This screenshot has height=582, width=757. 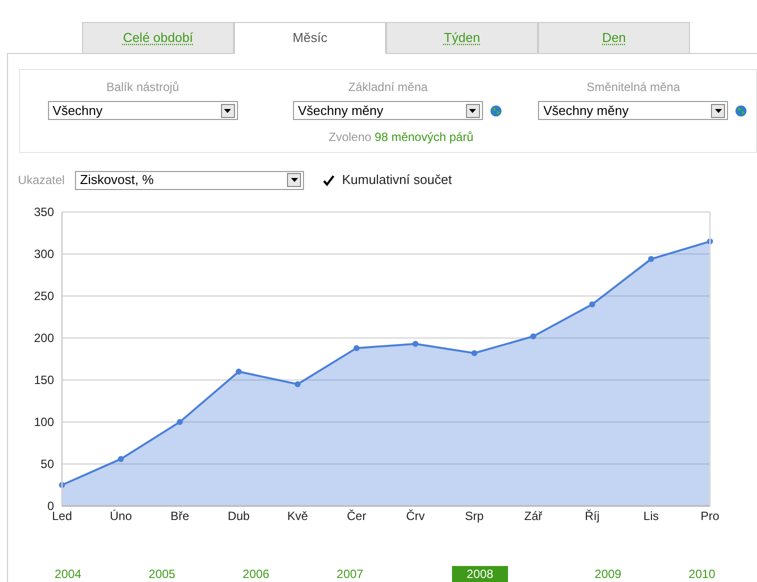 I want to click on x-tick-label: Bře, so click(x=180, y=516).